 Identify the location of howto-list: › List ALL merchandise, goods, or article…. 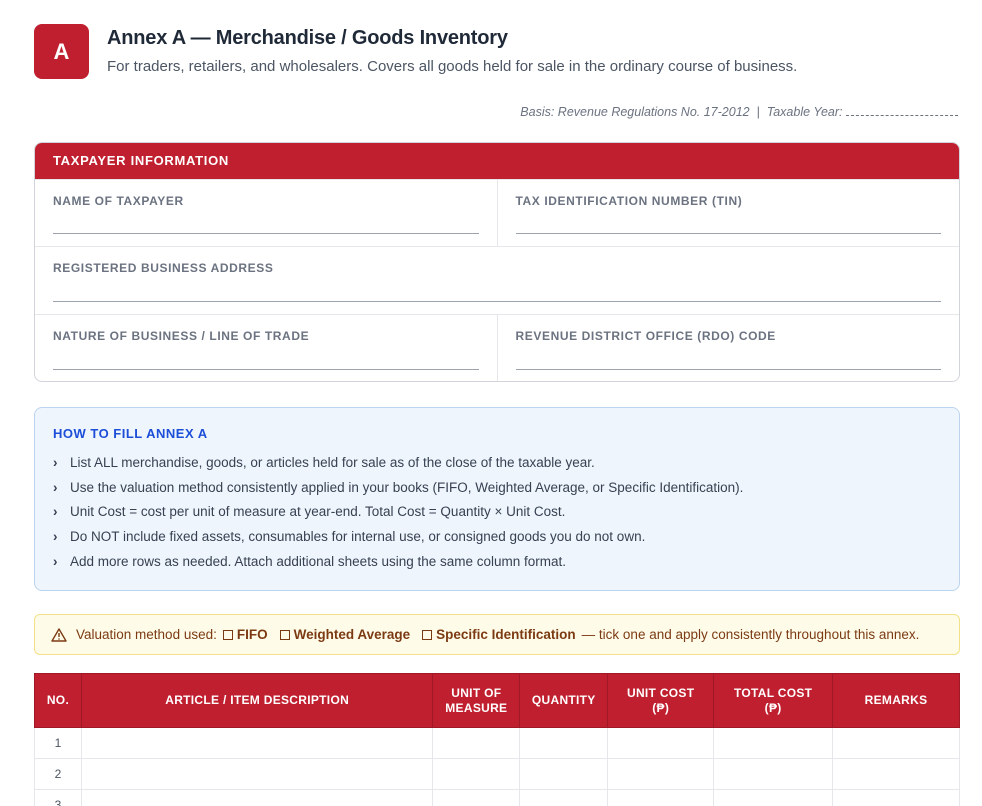
(497, 516).